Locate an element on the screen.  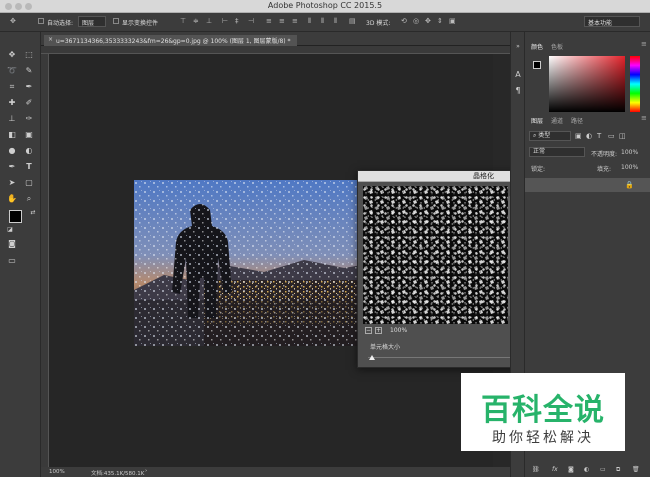
auto-select-label: 自动选择: is located at coordinates (60, 23).